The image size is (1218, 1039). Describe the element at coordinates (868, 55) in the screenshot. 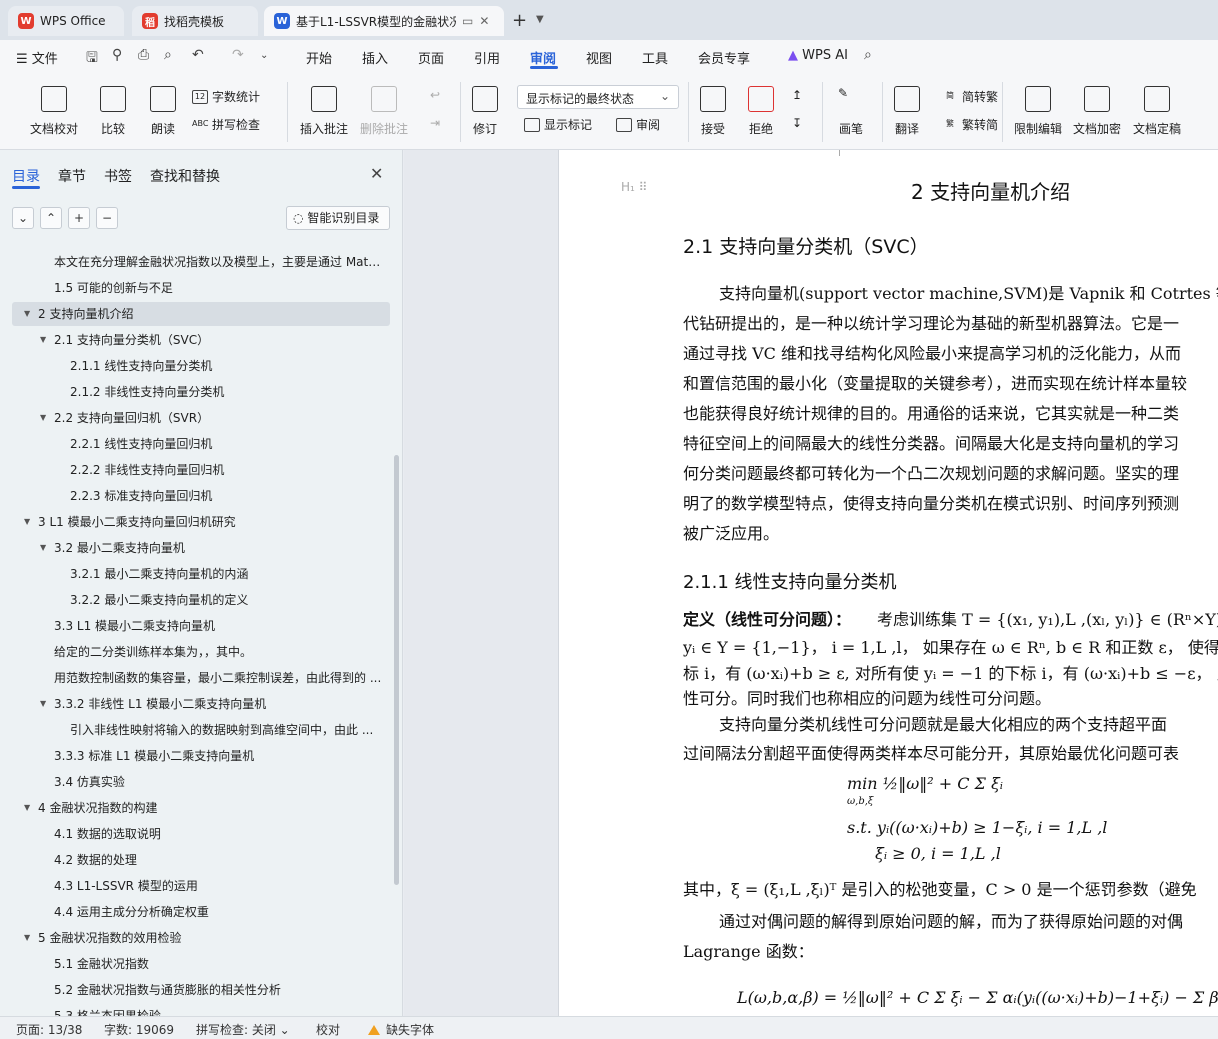

I see `search-icon: ⌕` at that location.